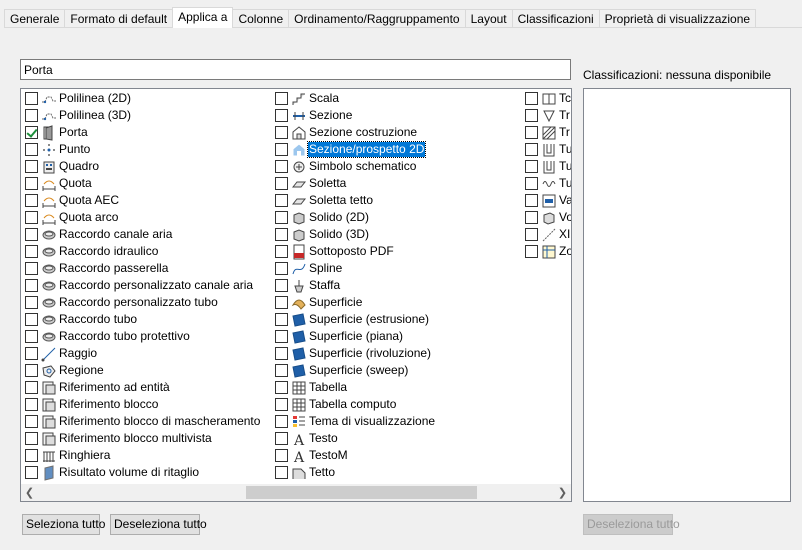 This screenshot has width=802, height=550. What do you see at coordinates (548, 251) in the screenshot?
I see `list-item: Zo` at bounding box center [548, 251].